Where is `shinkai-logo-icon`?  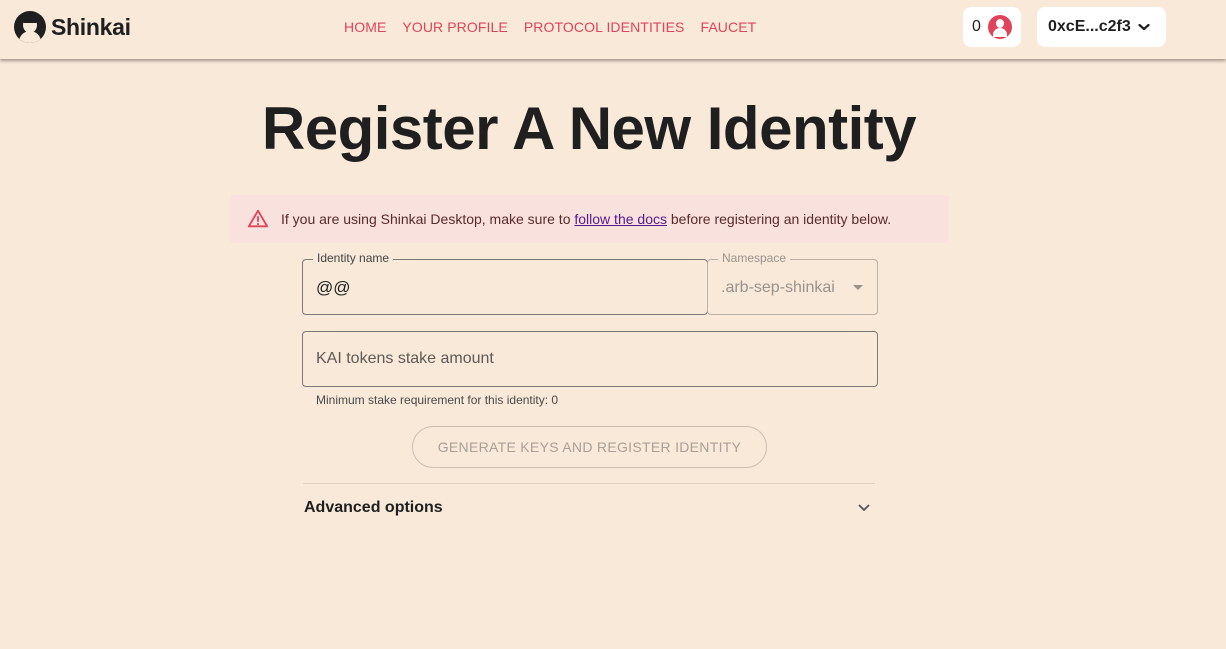
shinkai-logo-icon is located at coordinates (30, 27).